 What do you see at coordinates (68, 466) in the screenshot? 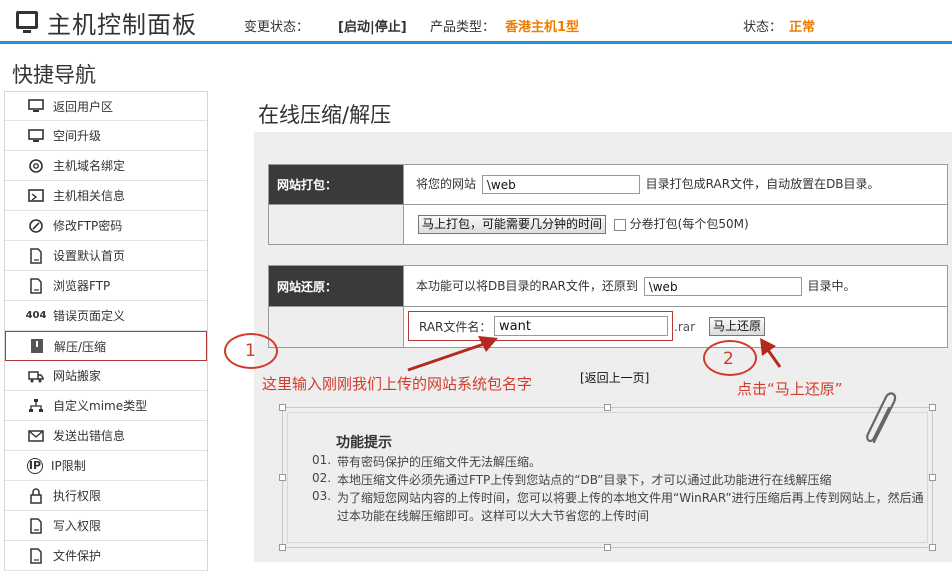
I see `sidebar-item-label: IP限制` at bounding box center [68, 466].